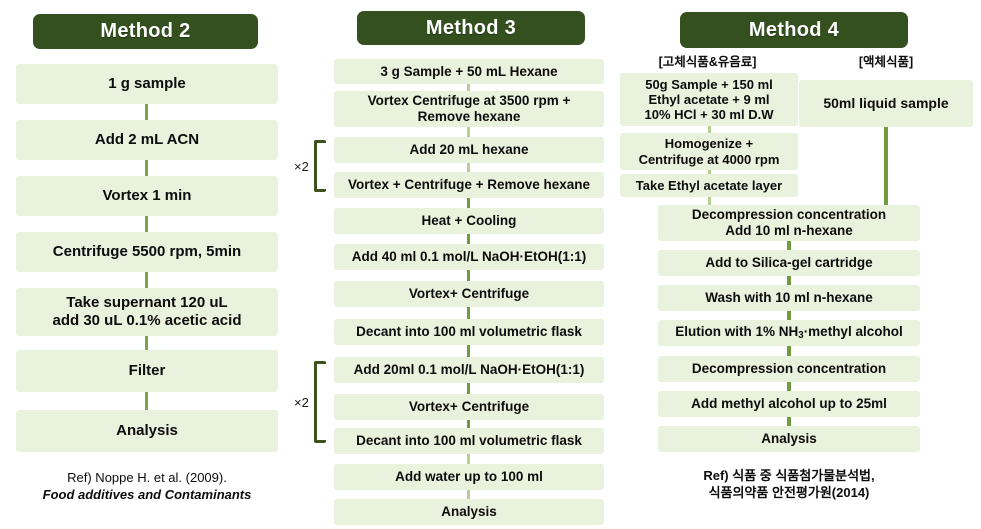 Image resolution: width=981 pixels, height=529 pixels. What do you see at coordinates (147, 140) in the screenshot?
I see `method-2-step-2: Add 2 mL ACN` at bounding box center [147, 140].